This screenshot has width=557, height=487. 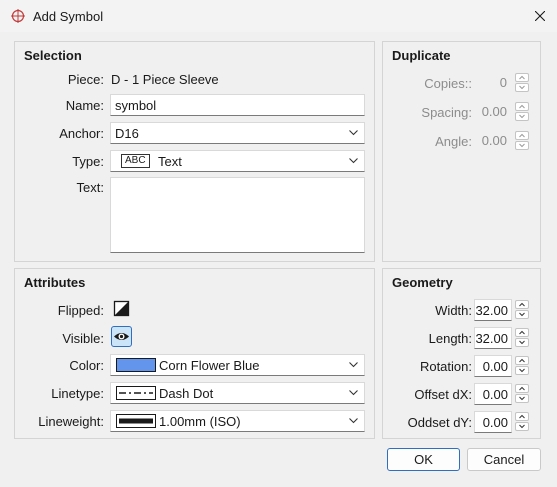 I want to click on width-value: 32.00, so click(x=493, y=310).